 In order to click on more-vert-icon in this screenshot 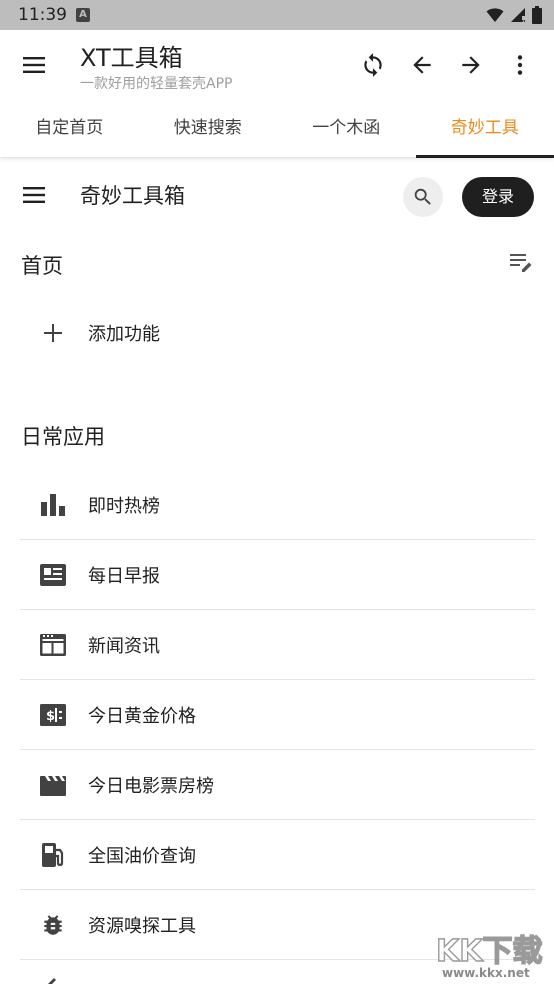, I will do `click(519, 65)`.